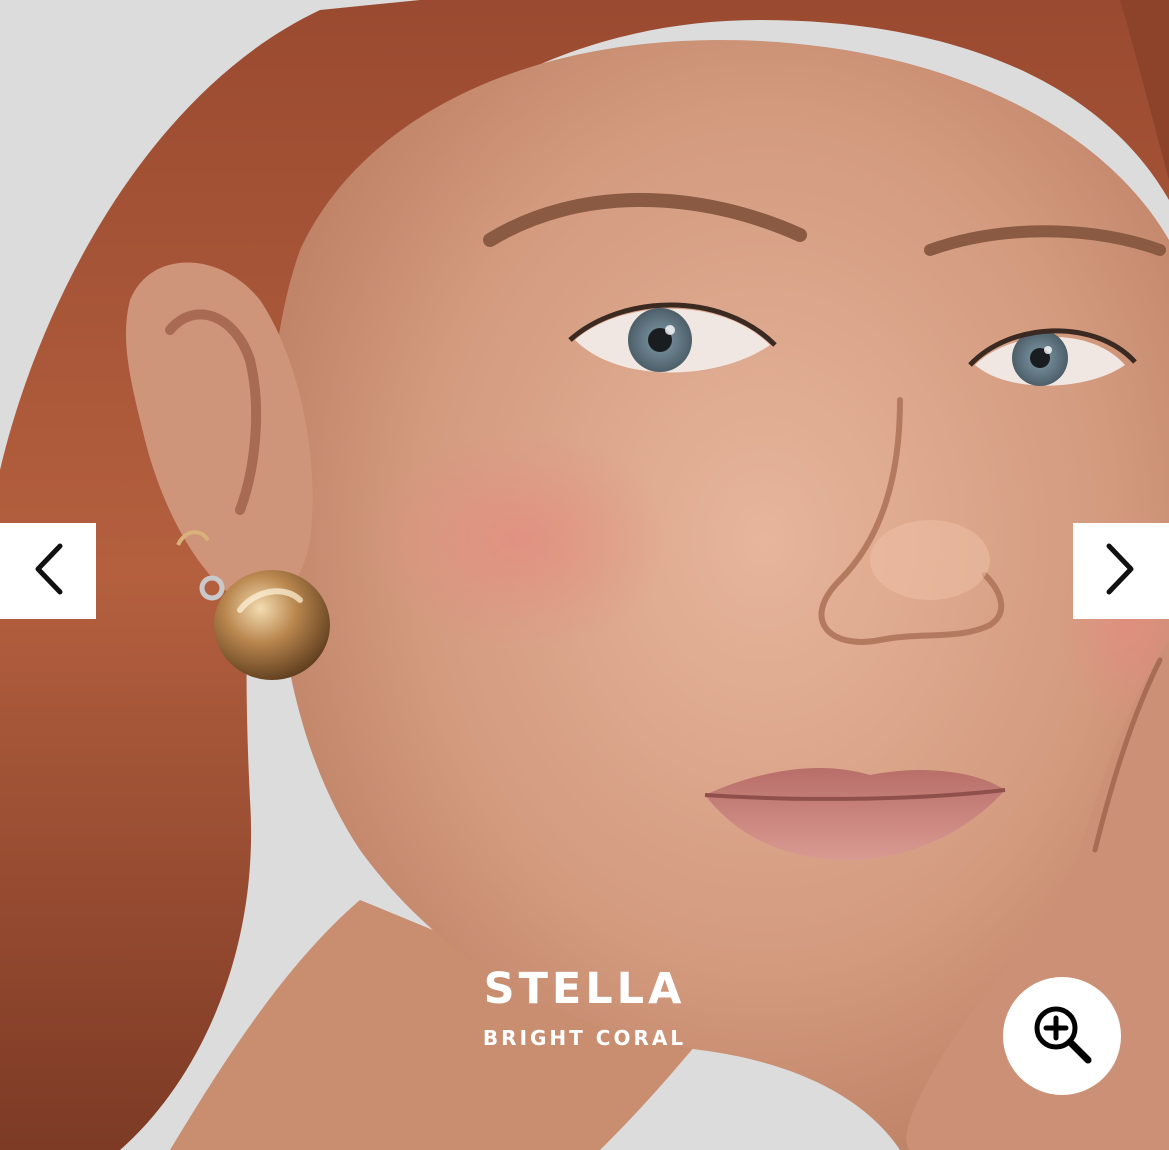 This screenshot has height=1150, width=1169. I want to click on image-caption: STELLA BRIGHT CORAL, so click(584, 1006).